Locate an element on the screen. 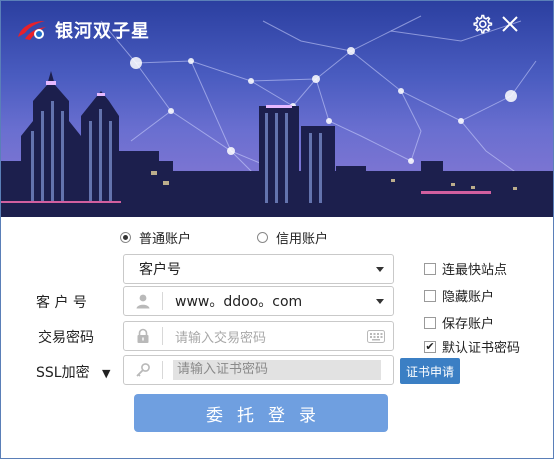  radio-label: 信用账户 is located at coordinates (302, 239).